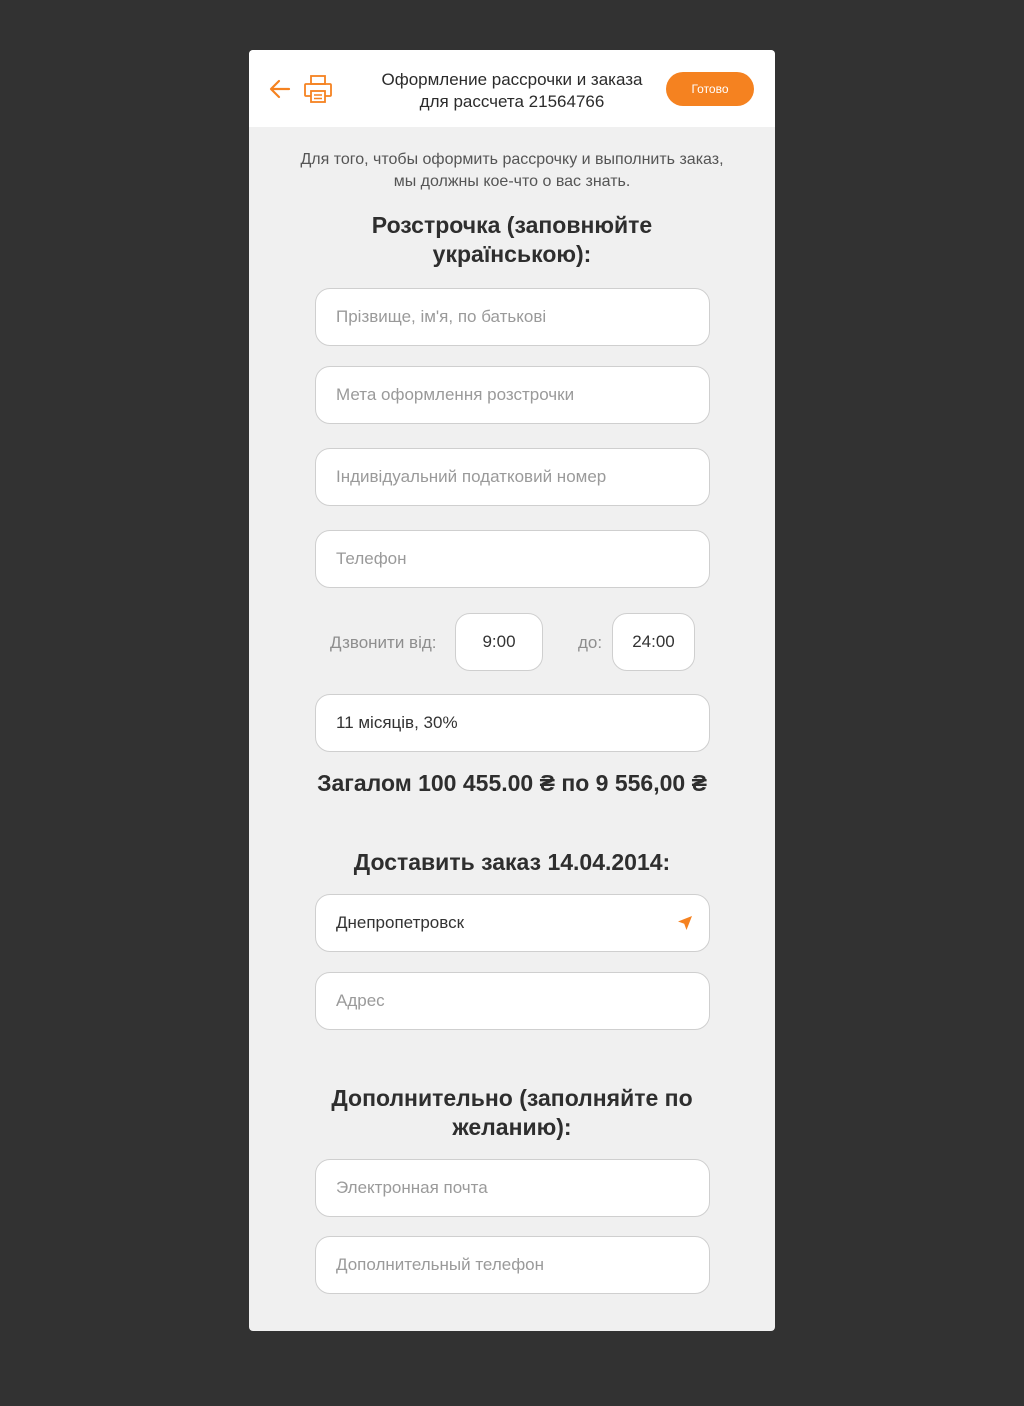 This screenshot has height=1406, width=1024. I want to click on extra-phone-field, so click(512, 1265).